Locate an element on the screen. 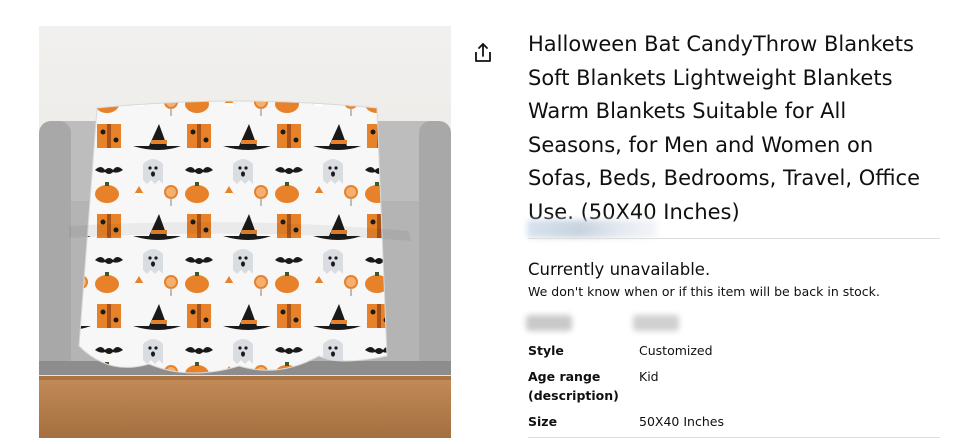 This screenshot has height=444, width=953. spec-age-range-value: Kid is located at coordinates (649, 376).